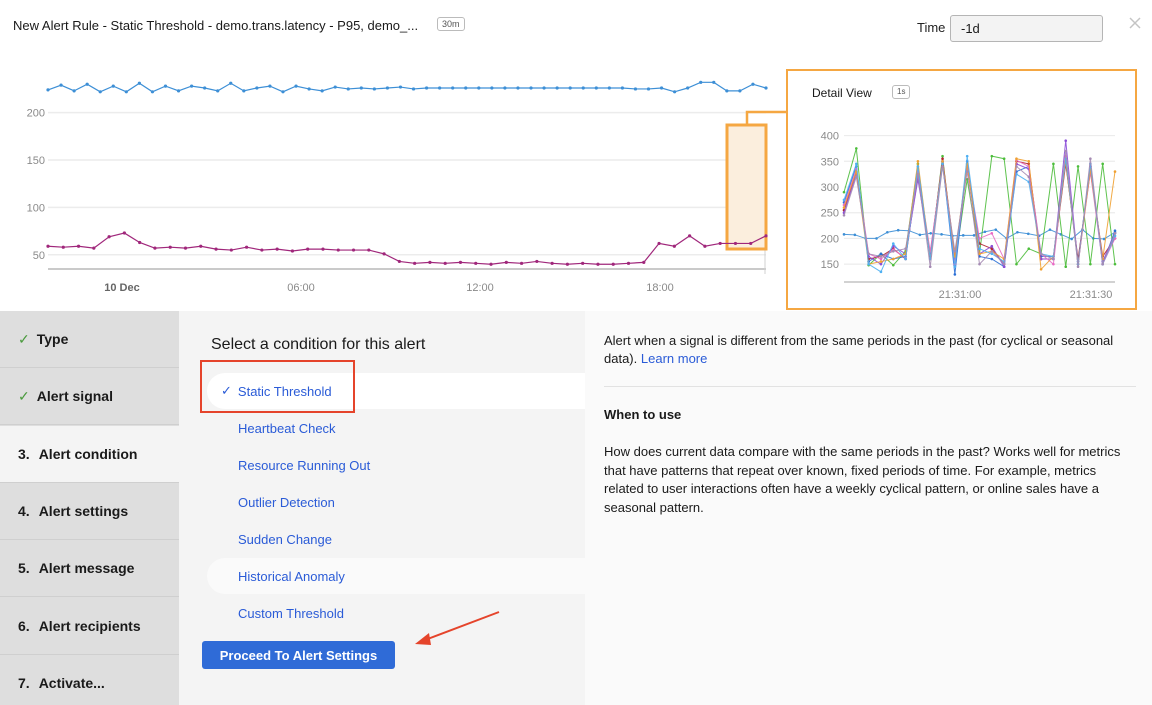 This screenshot has width=1152, height=705. I want to click on close-button, so click(1135, 23).